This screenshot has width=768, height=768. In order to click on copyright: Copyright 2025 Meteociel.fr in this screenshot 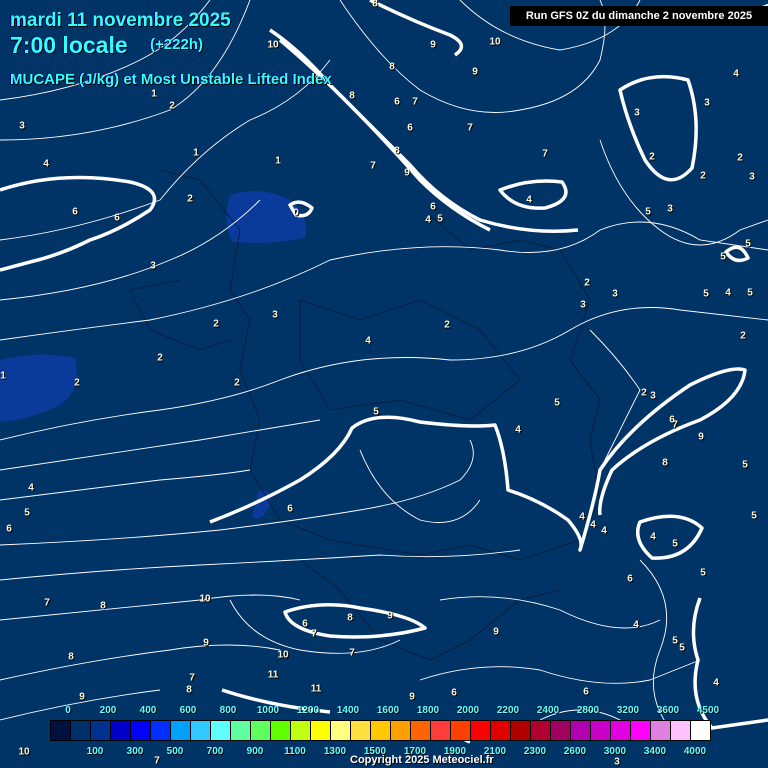, I will do `click(422, 760)`.